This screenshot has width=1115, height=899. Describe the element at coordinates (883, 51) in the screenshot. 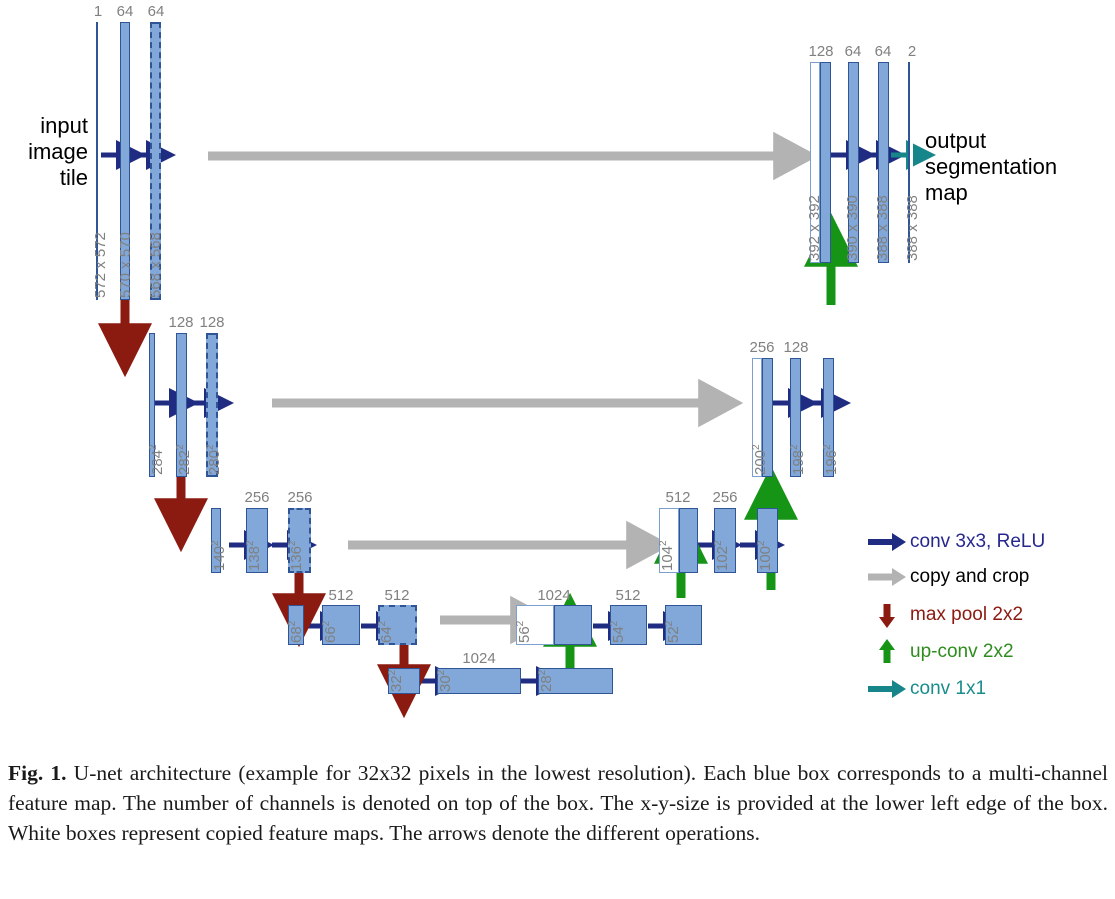

I see `channels-64-out2: 64` at that location.